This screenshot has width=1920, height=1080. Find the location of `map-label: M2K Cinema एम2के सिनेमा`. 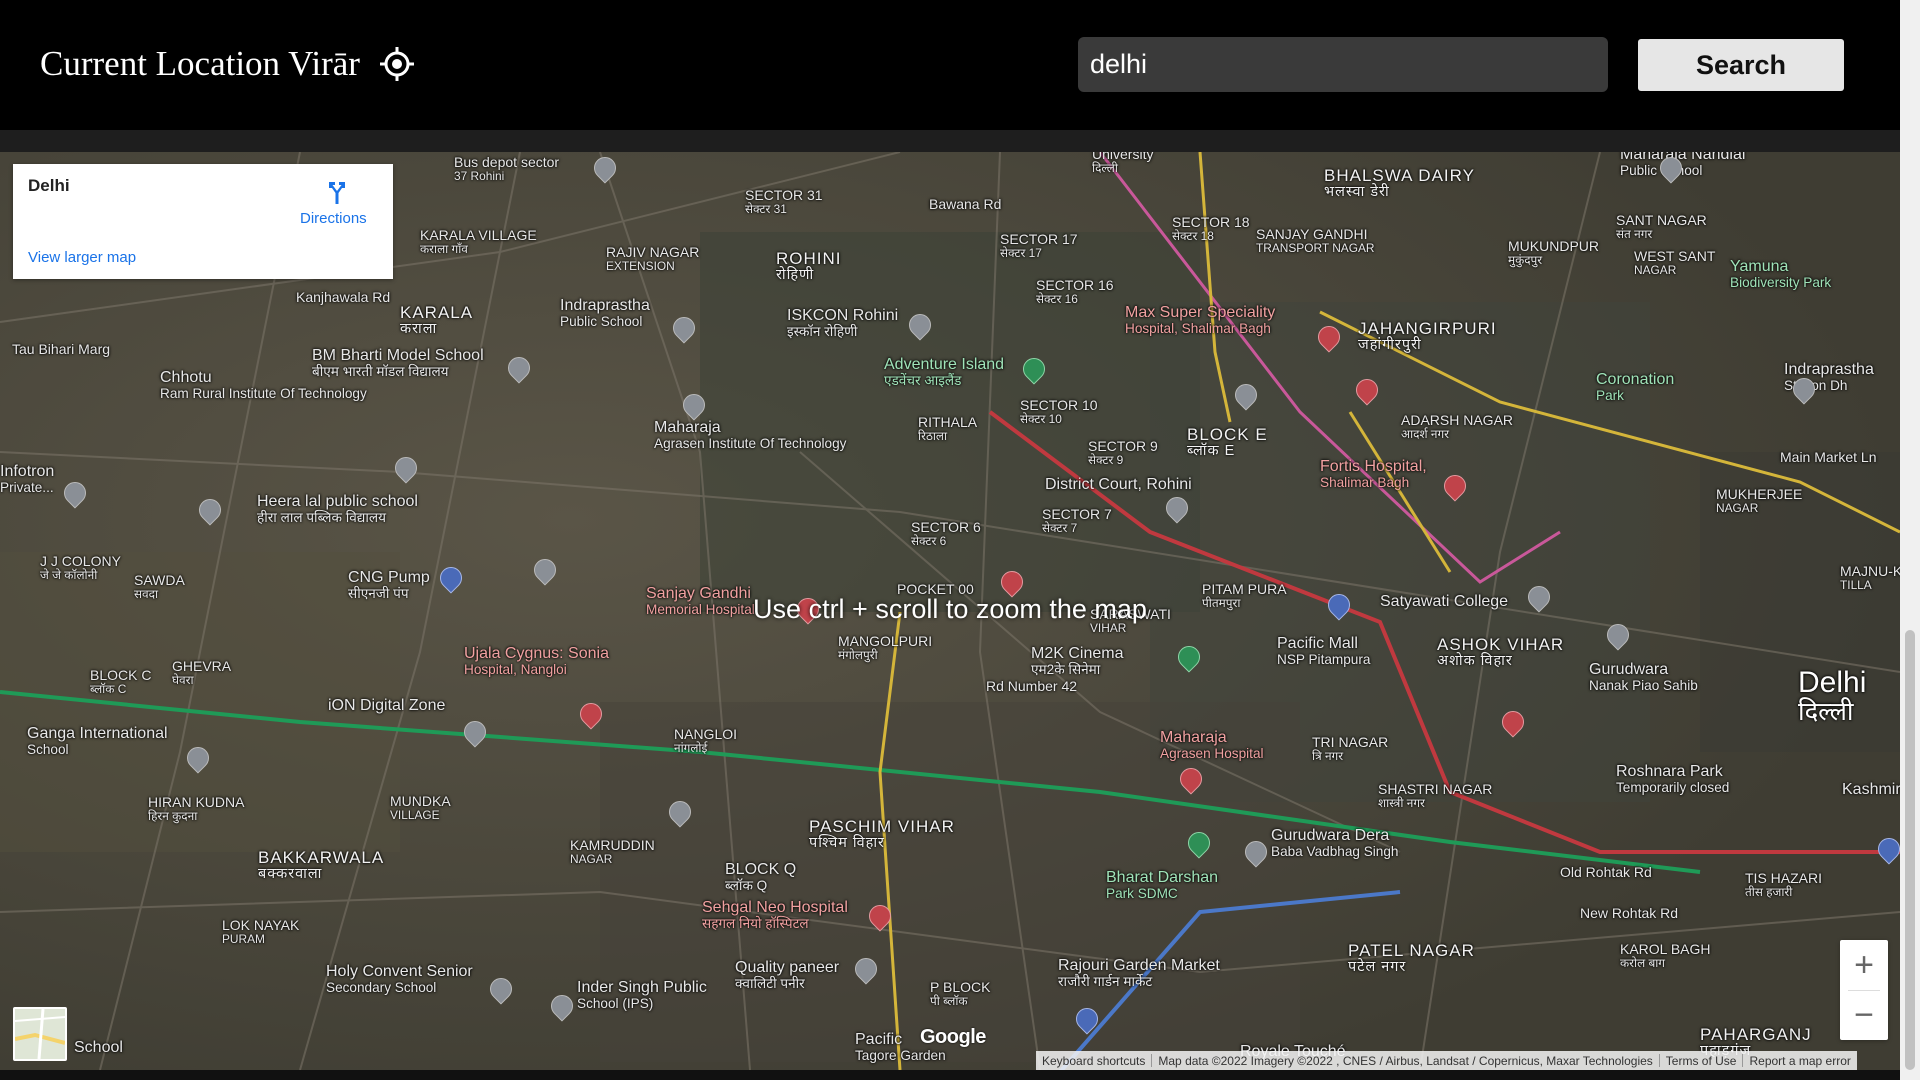

map-label: M2K Cinema एम2के सिनेमा is located at coordinates (1077, 661).